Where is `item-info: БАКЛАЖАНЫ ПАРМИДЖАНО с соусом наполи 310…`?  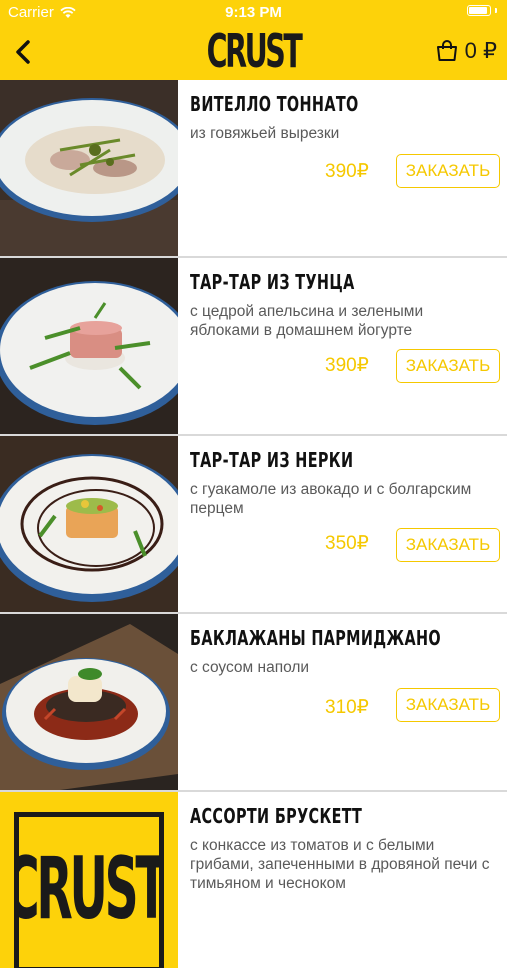
item-info: БАКЛАЖАНЫ ПАРМИДЖАНО с соусом наполи 310… is located at coordinates (348, 702).